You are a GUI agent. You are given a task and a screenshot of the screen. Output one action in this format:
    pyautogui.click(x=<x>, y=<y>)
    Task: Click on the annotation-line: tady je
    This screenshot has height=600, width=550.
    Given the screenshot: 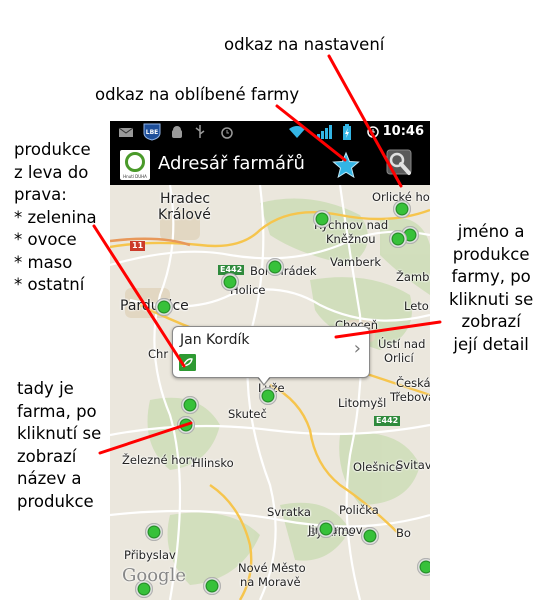 What is the action you would take?
    pyautogui.click(x=45, y=388)
    